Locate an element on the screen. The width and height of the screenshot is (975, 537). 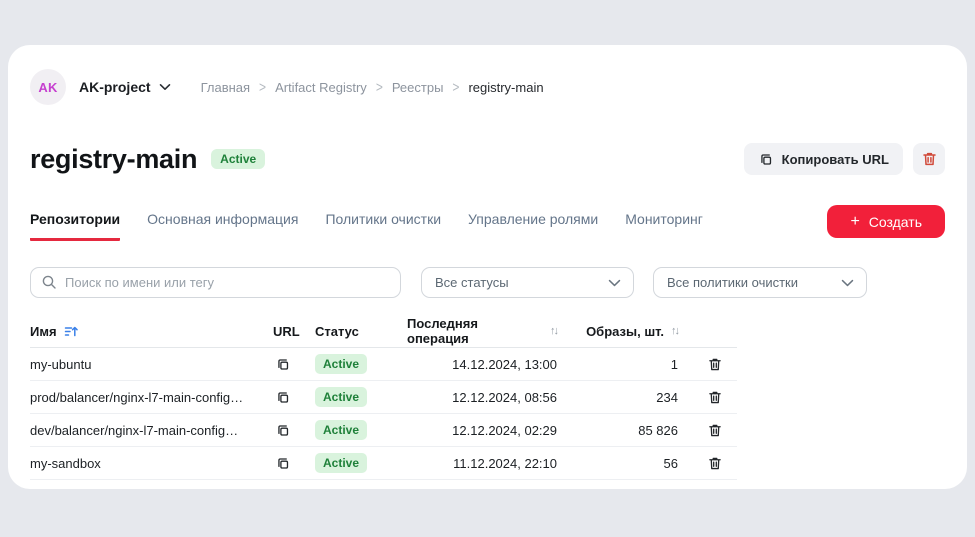
column-header-last-operation: Последняя операция ↑↓ is located at coordinates (483, 331).